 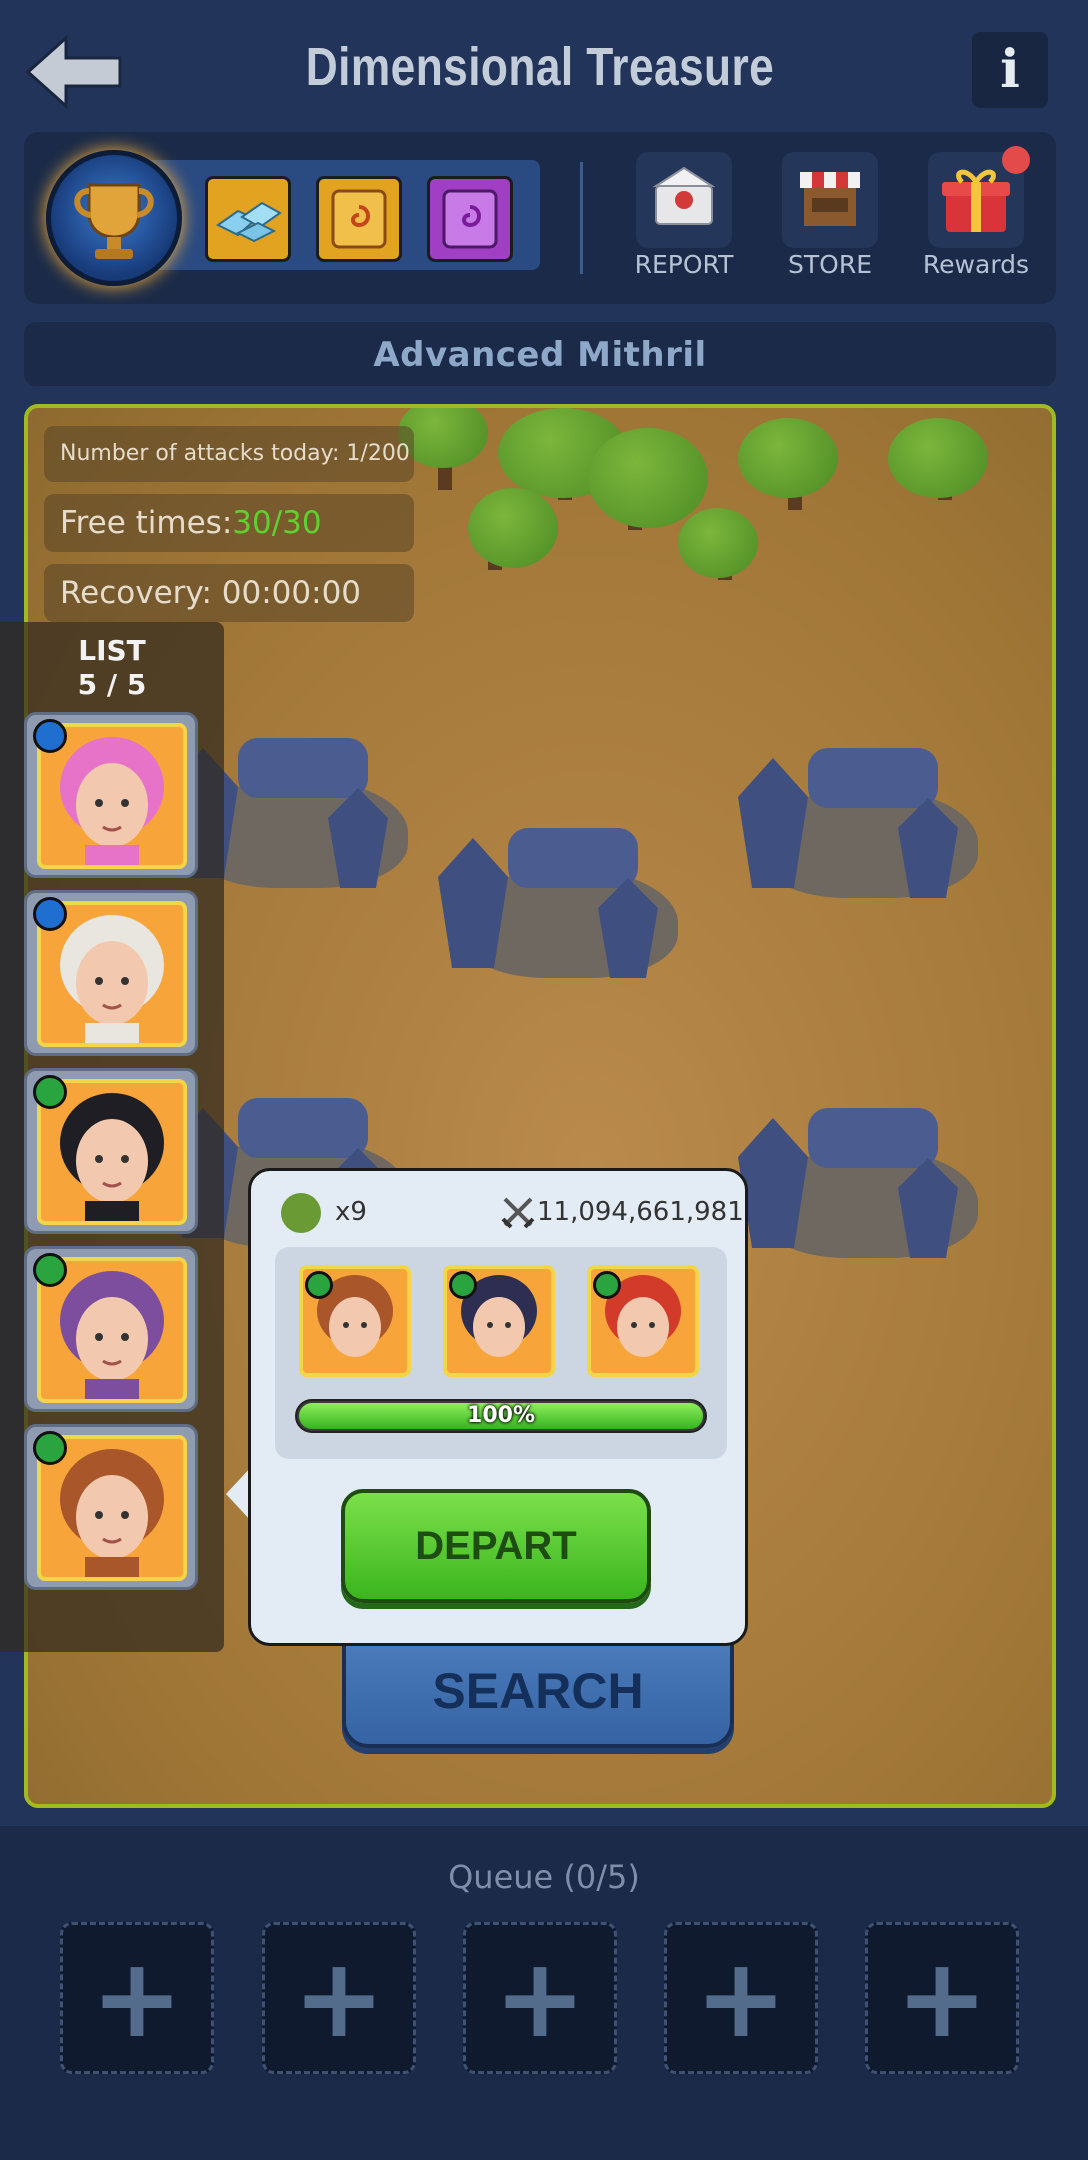 What do you see at coordinates (248, 219) in the screenshot?
I see `ore-icon` at bounding box center [248, 219].